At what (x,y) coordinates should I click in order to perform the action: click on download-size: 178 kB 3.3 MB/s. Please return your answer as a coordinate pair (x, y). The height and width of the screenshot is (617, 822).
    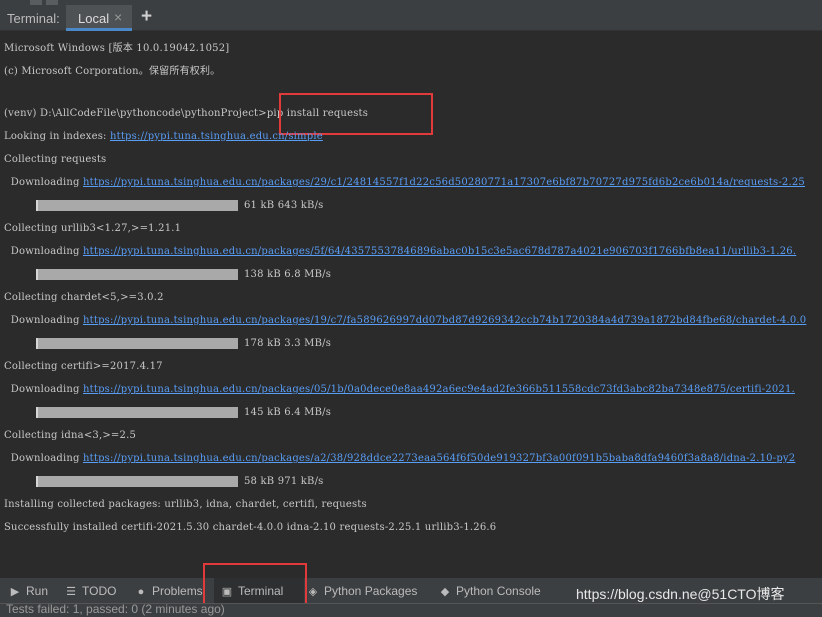
    Looking at the image, I should click on (288, 343).